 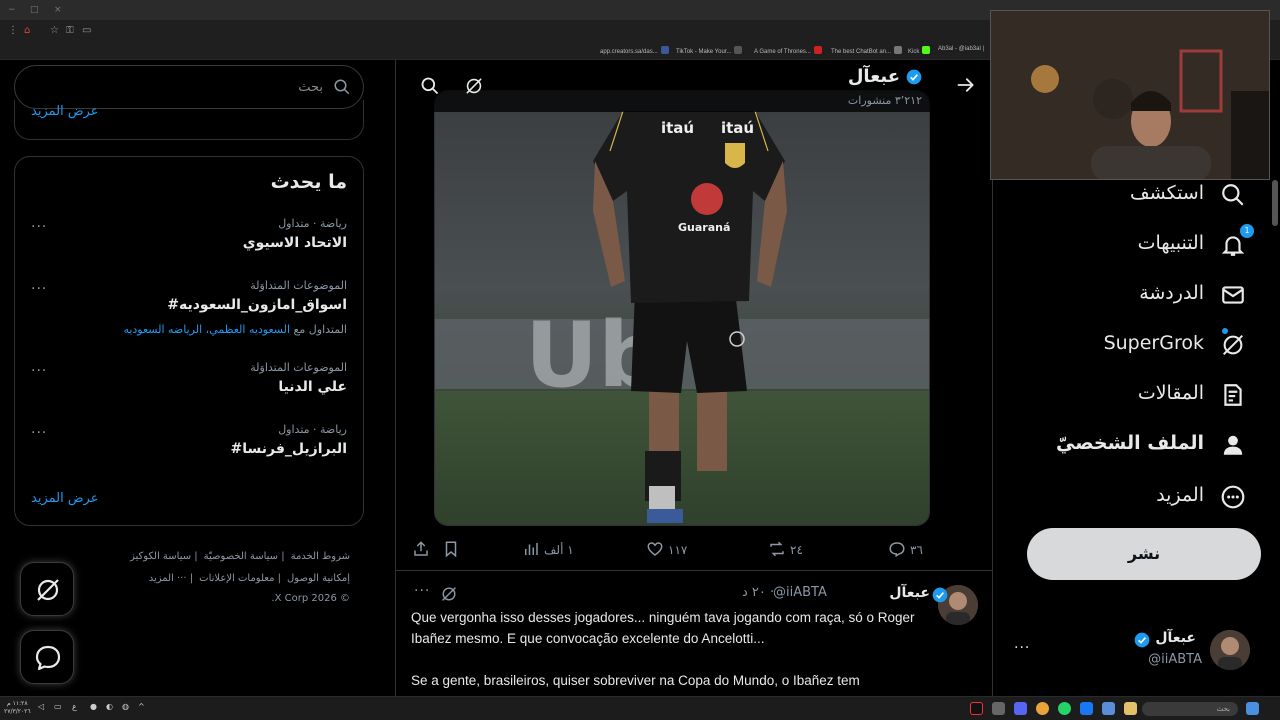 I want to click on taskbar-search: بحث, so click(x=1190, y=709).